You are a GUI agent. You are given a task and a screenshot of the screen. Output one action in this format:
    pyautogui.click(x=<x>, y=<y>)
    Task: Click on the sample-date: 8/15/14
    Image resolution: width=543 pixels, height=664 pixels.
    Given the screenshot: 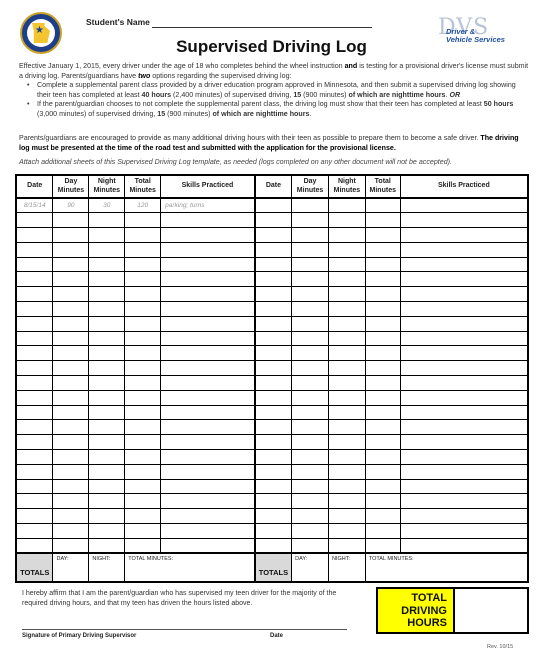 What is the action you would take?
    pyautogui.click(x=34, y=205)
    